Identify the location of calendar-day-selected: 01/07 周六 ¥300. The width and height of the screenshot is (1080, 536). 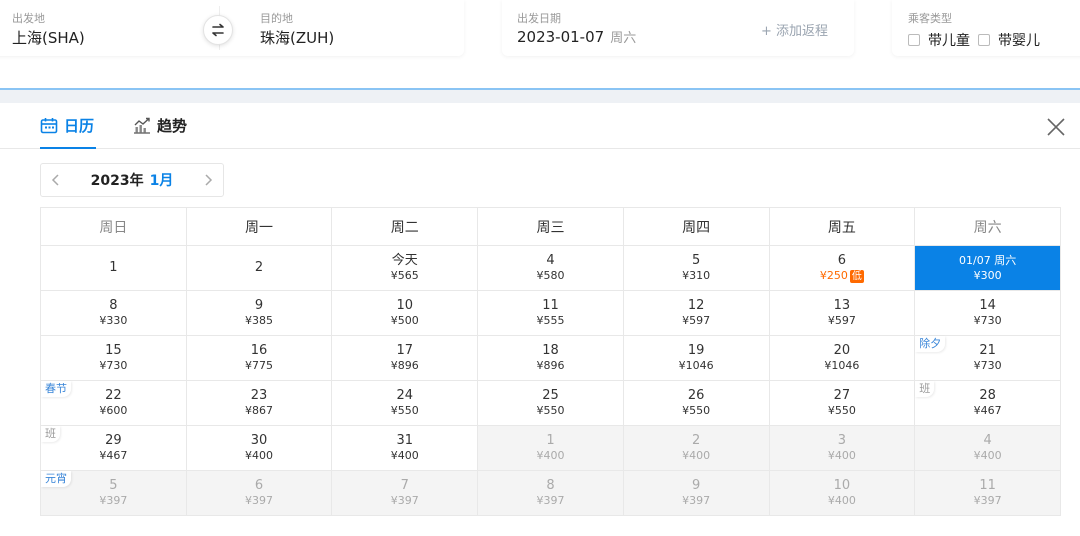
(987, 268).